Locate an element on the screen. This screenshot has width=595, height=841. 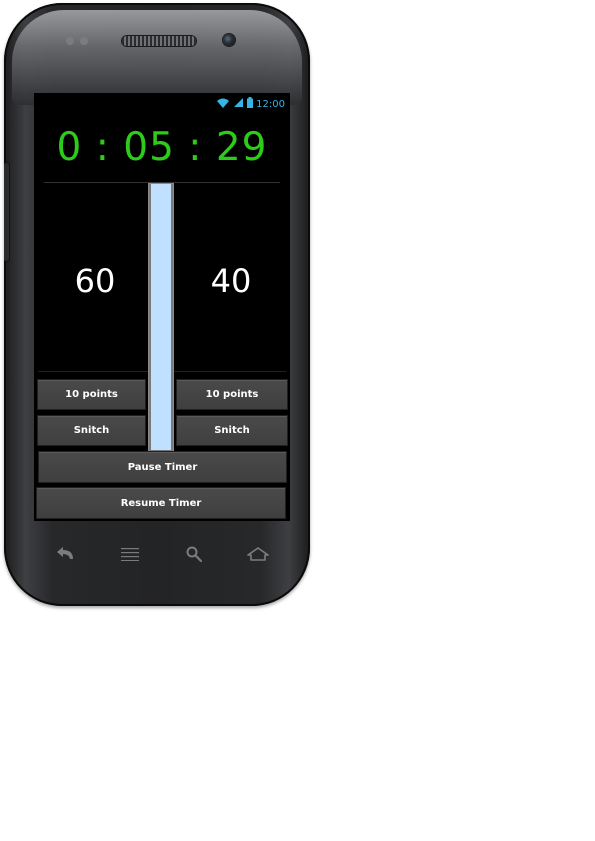
right-10-points-button: 10 points is located at coordinates (232, 394).